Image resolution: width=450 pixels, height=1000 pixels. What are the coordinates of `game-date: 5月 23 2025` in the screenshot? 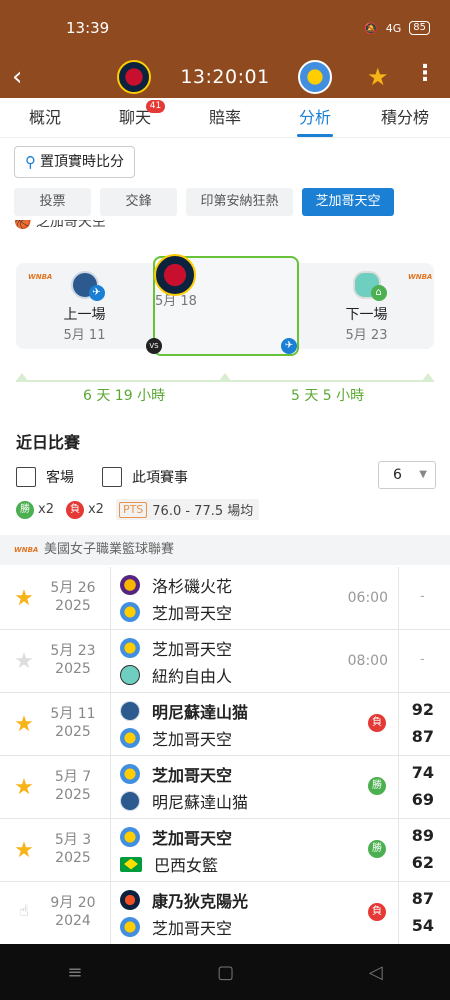 It's located at (73, 660).